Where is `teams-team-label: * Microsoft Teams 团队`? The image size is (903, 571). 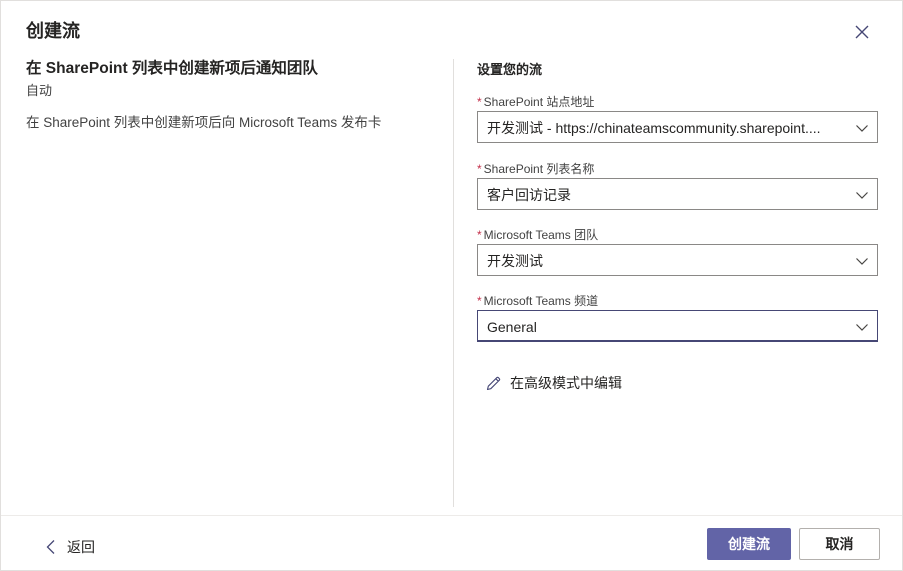 teams-team-label: * Microsoft Teams 团队 is located at coordinates (538, 235).